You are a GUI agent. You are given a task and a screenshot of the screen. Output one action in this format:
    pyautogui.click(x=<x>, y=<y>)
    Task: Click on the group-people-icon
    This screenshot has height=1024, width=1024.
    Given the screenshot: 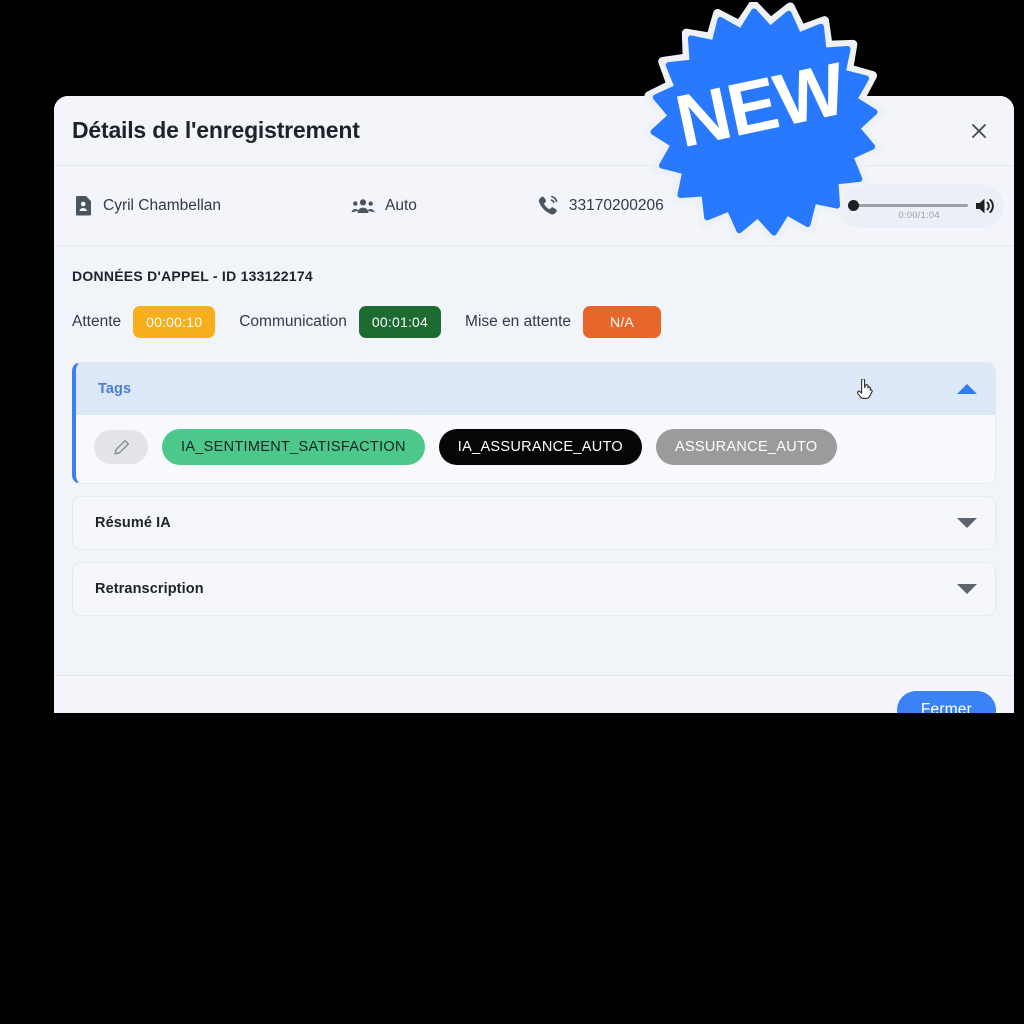 What is the action you would take?
    pyautogui.click(x=363, y=206)
    